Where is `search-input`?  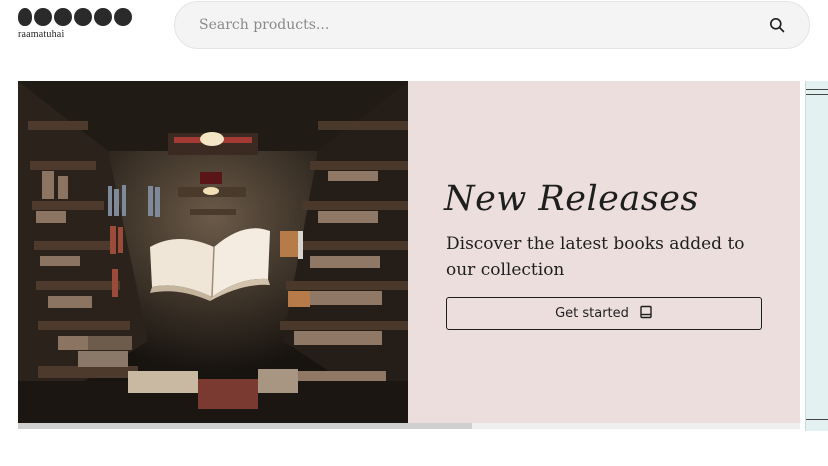 search-input is located at coordinates (481, 25).